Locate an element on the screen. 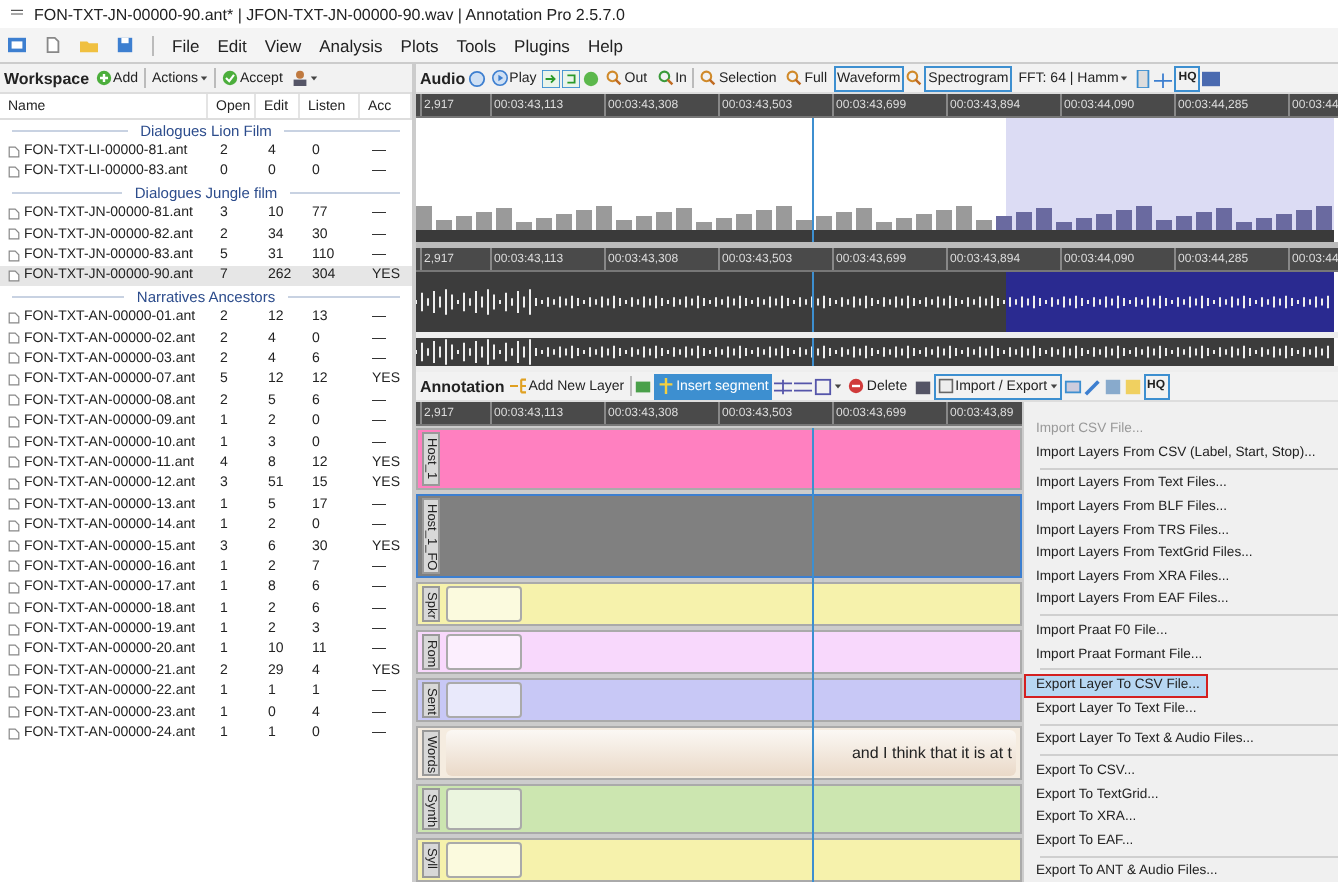 This screenshot has width=1338, height=882. delete-icon is located at coordinates (856, 386).